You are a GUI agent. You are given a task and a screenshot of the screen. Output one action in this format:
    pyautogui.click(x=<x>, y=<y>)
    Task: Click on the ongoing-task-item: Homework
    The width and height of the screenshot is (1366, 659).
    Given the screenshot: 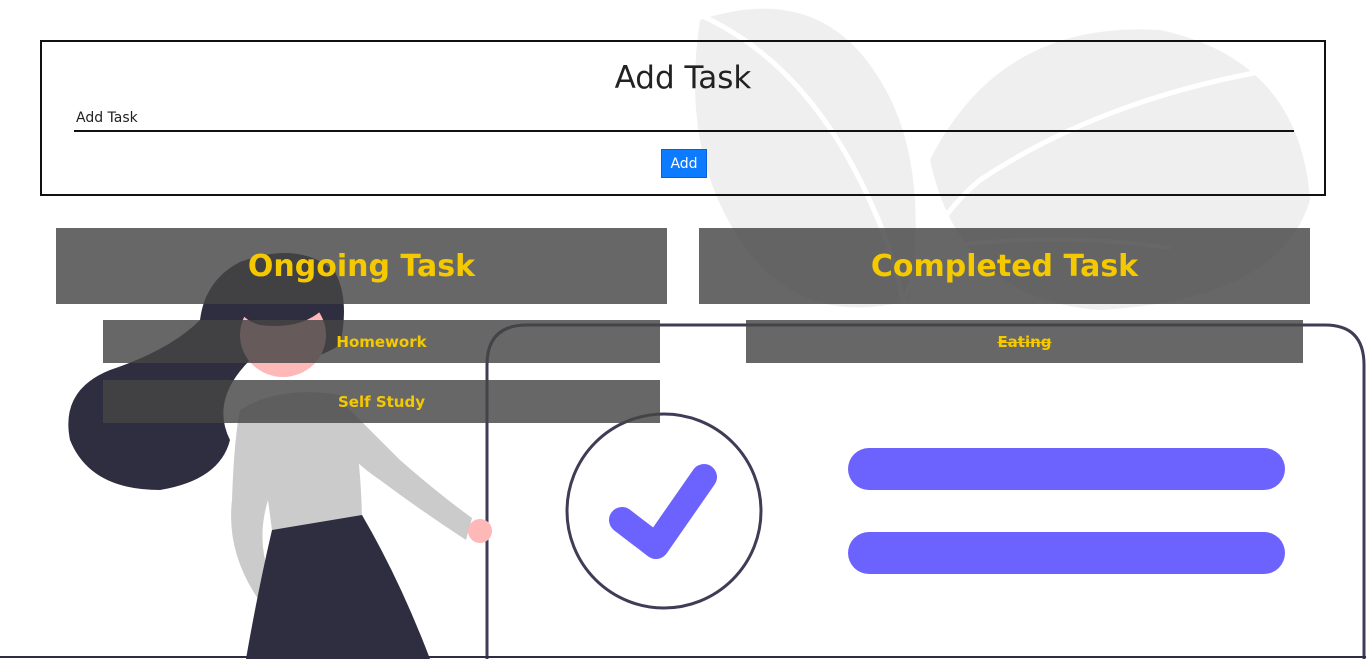 What is the action you would take?
    pyautogui.click(x=381, y=341)
    